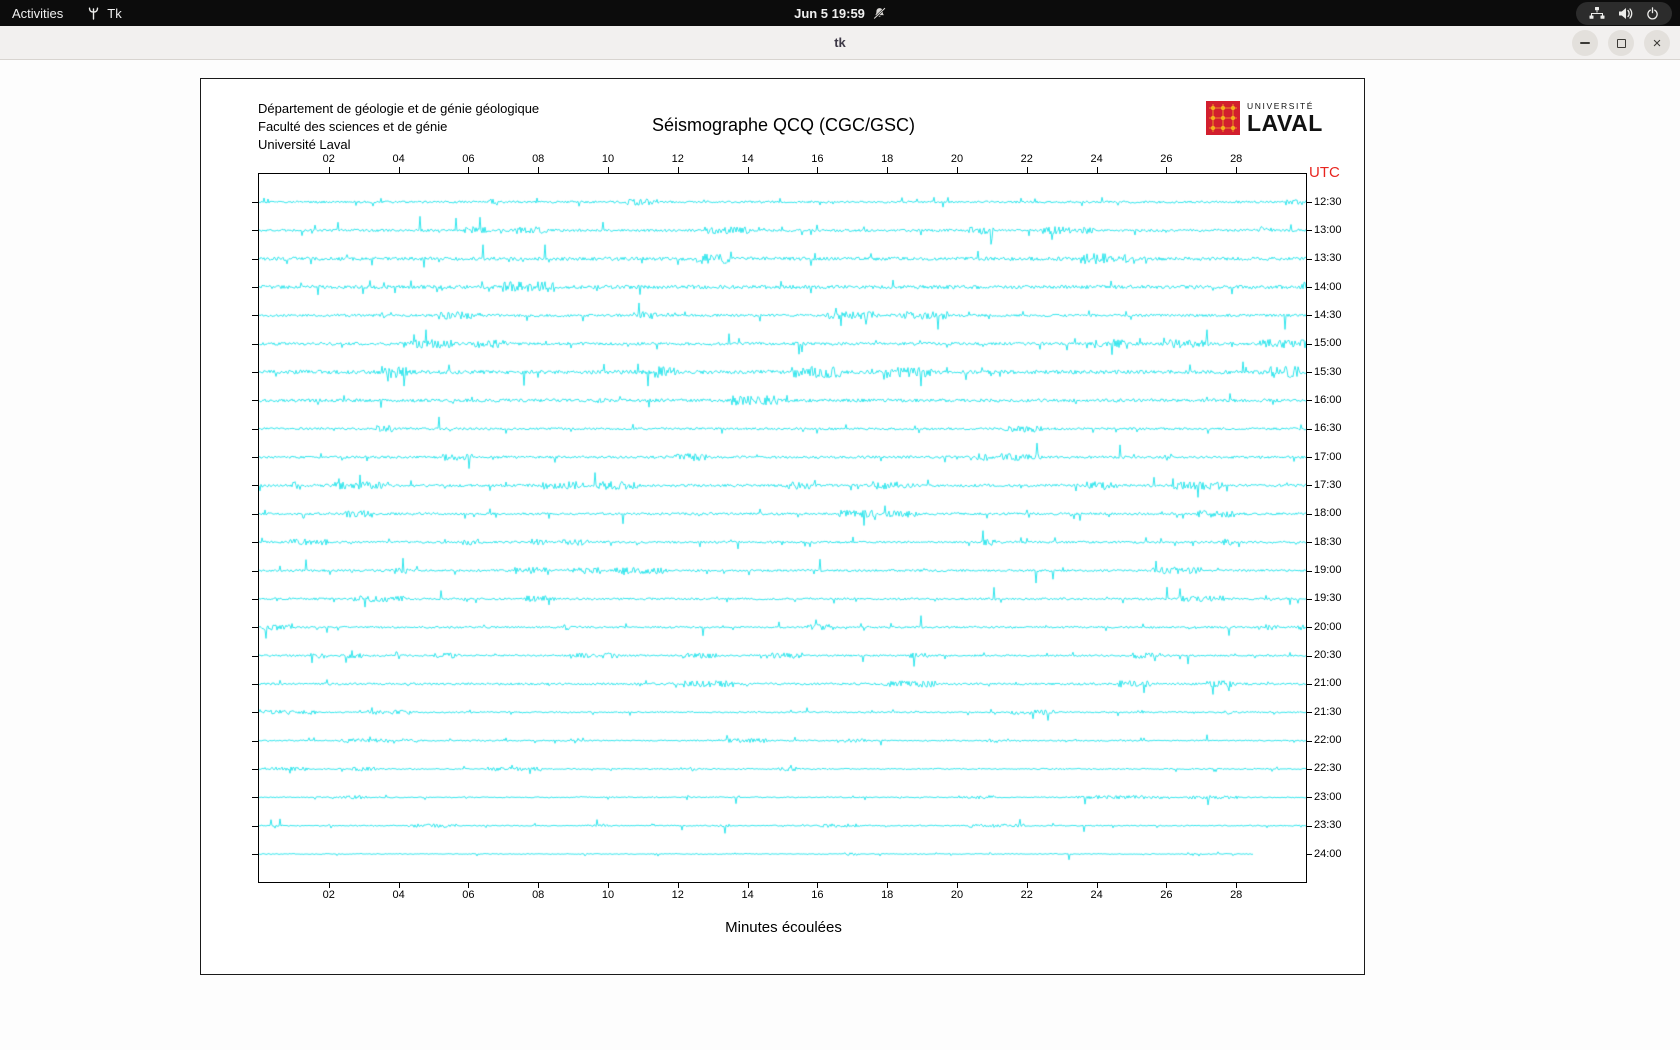 This screenshot has width=1680, height=1050. Describe the element at coordinates (1328, 343) in the screenshot. I see `utc-time-label: 15:00` at that location.